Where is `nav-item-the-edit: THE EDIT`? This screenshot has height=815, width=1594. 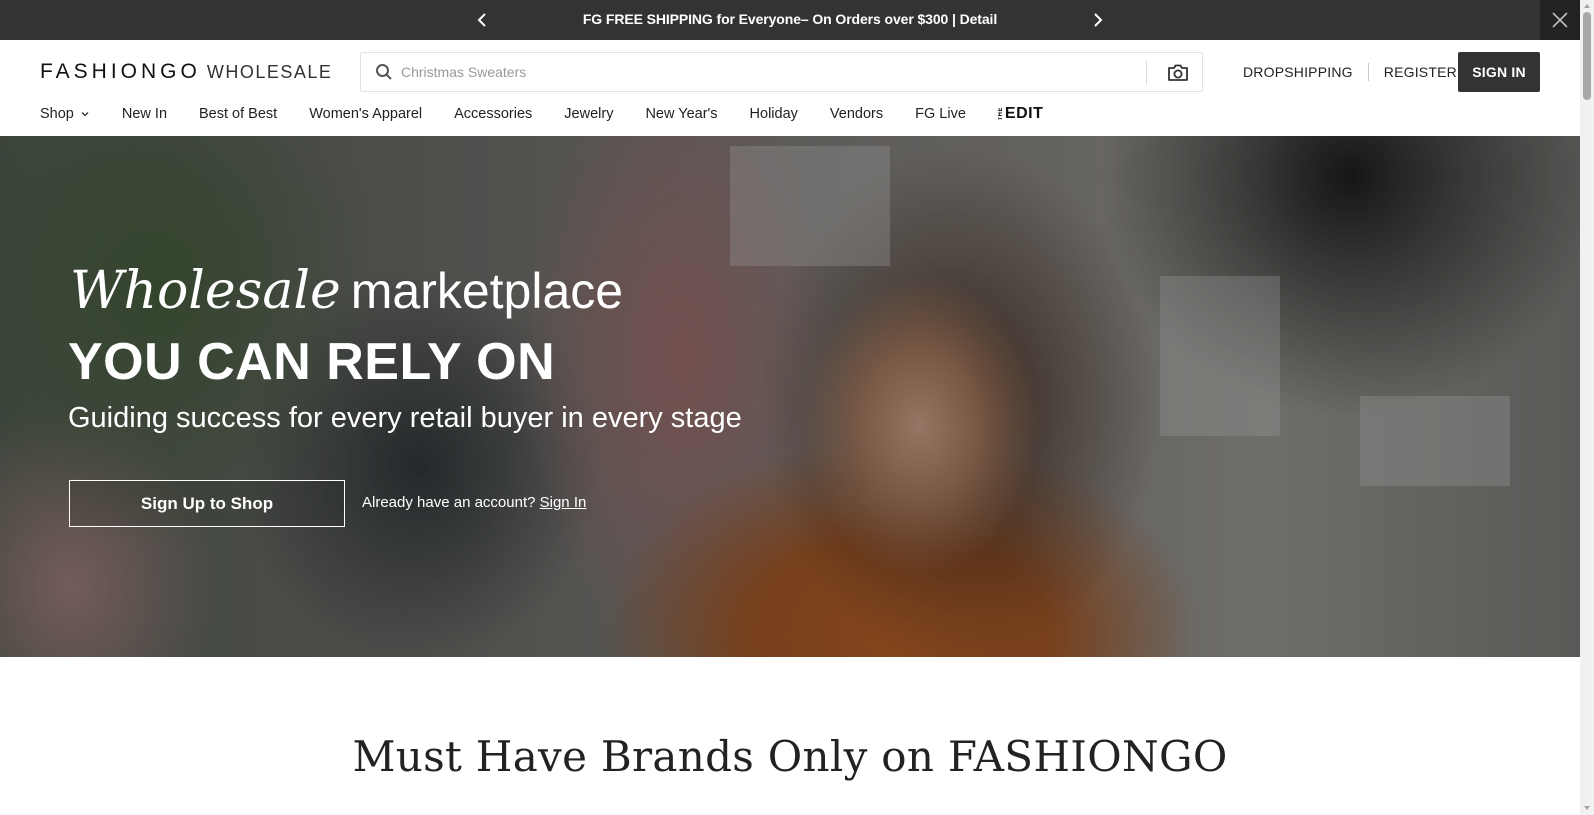
nav-item-the-edit: THE EDIT is located at coordinates (1020, 114).